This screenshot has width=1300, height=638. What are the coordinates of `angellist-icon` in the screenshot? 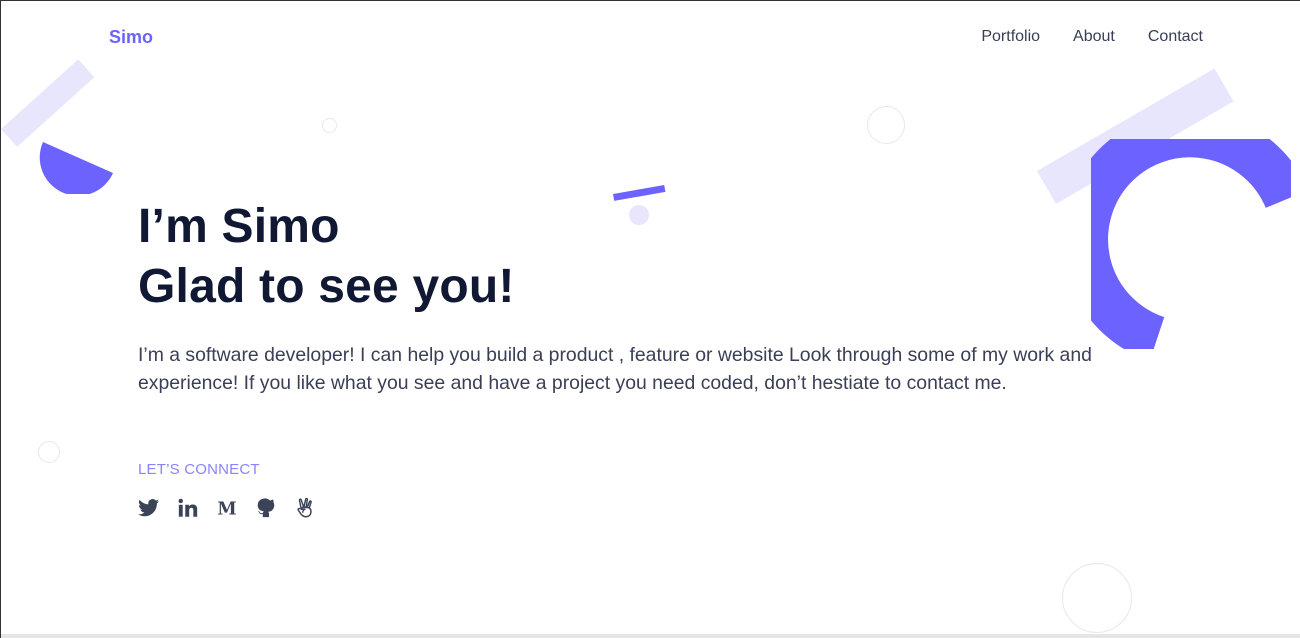 It's located at (305, 508).